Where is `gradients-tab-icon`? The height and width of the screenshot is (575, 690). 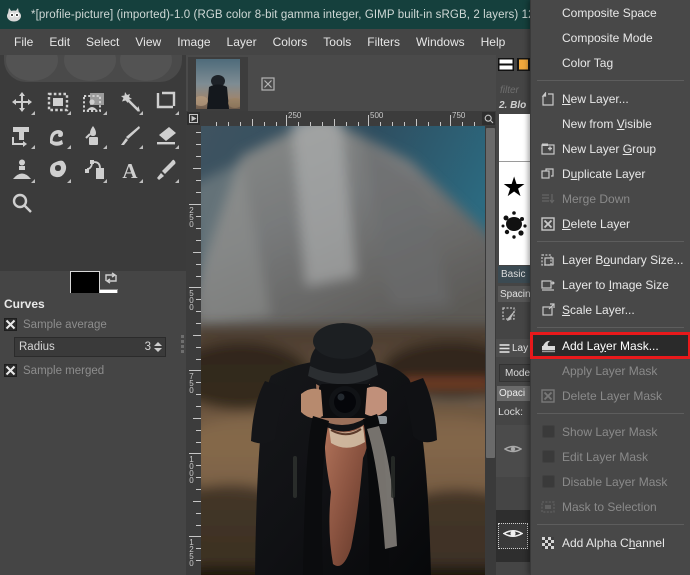 gradients-tab-icon is located at coordinates (523, 64).